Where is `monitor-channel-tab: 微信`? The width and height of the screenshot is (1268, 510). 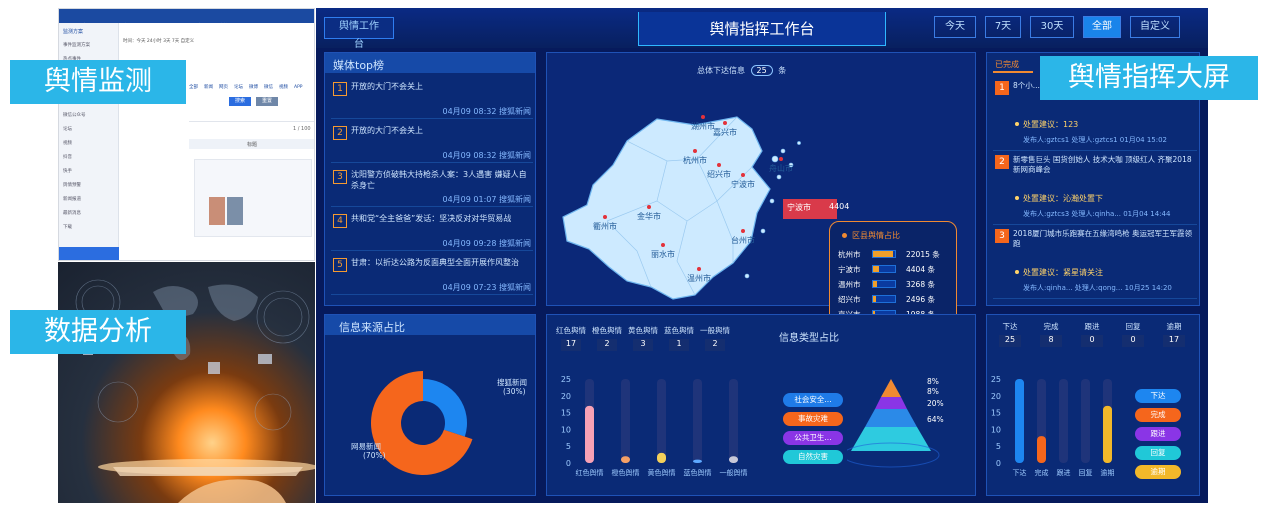 monitor-channel-tab: 微信 is located at coordinates (268, 87).